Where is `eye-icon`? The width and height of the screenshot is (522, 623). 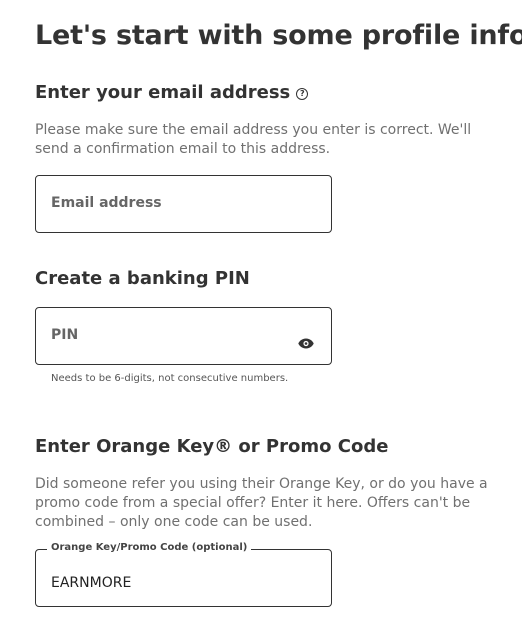 eye-icon is located at coordinates (306, 341).